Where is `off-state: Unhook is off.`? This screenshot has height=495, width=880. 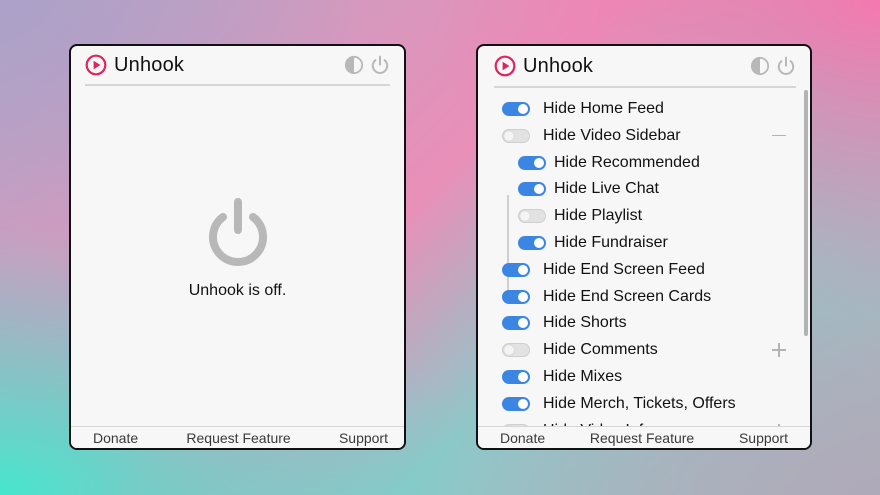 off-state: Unhook is off. is located at coordinates (237, 248).